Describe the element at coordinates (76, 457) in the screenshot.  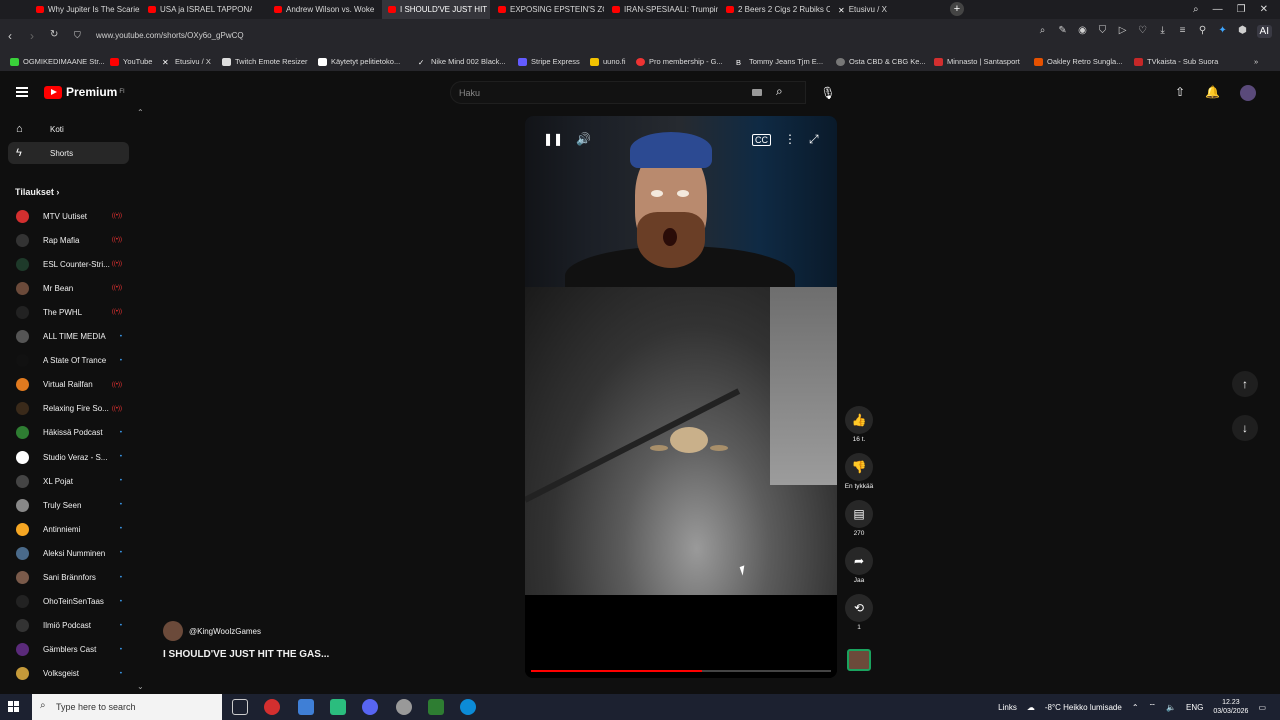
I see `sidebar-subscription-item: Studio Veraz - S... •` at that location.